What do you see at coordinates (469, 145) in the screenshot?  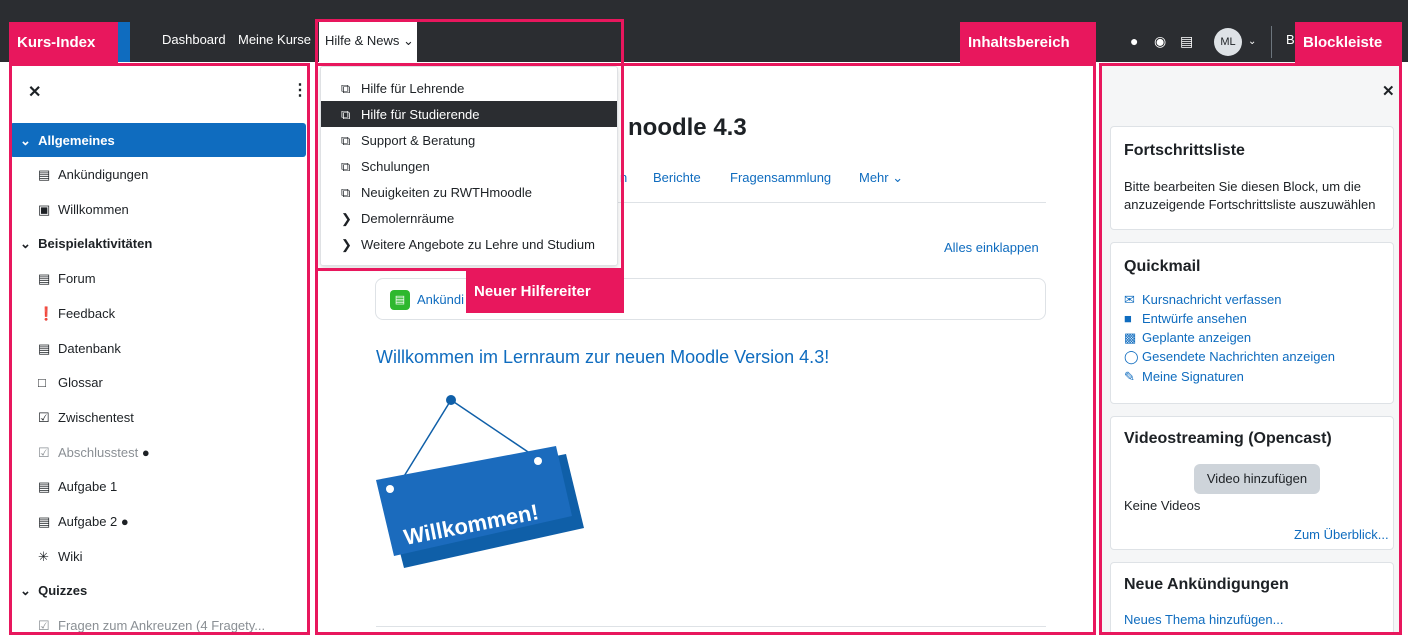 I see `help-tab-highlight` at bounding box center [469, 145].